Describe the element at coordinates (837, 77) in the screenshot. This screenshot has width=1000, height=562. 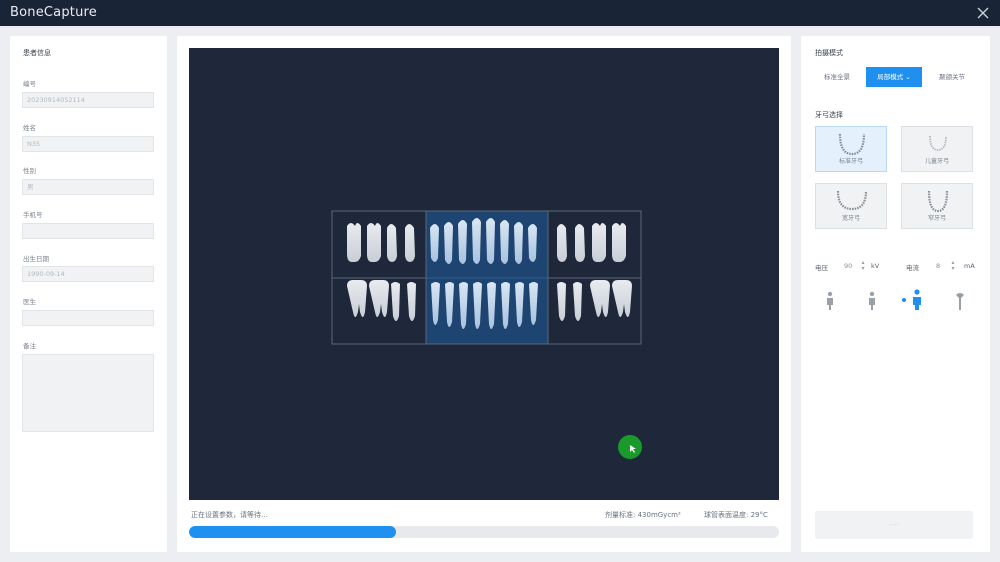
I see `mode-standard-panoramic-button: 标准全景` at that location.